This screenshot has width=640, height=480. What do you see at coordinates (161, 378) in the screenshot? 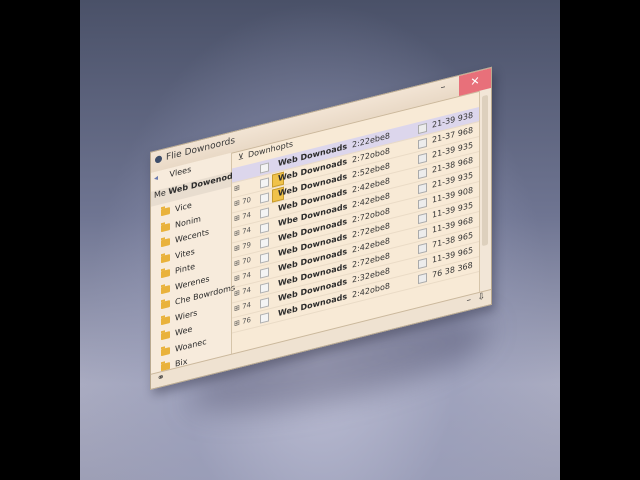
I see `link-icon: ⚭` at bounding box center [161, 378].